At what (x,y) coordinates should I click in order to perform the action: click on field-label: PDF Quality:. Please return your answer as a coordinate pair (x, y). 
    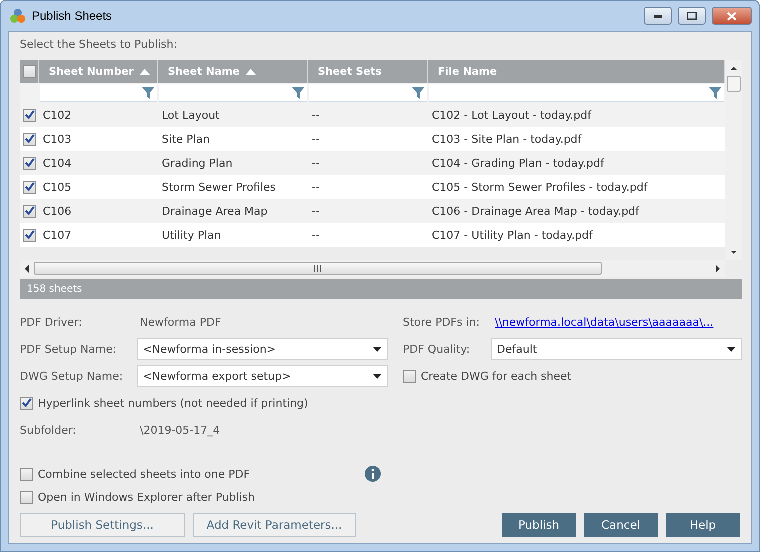
    Looking at the image, I should click on (437, 349).